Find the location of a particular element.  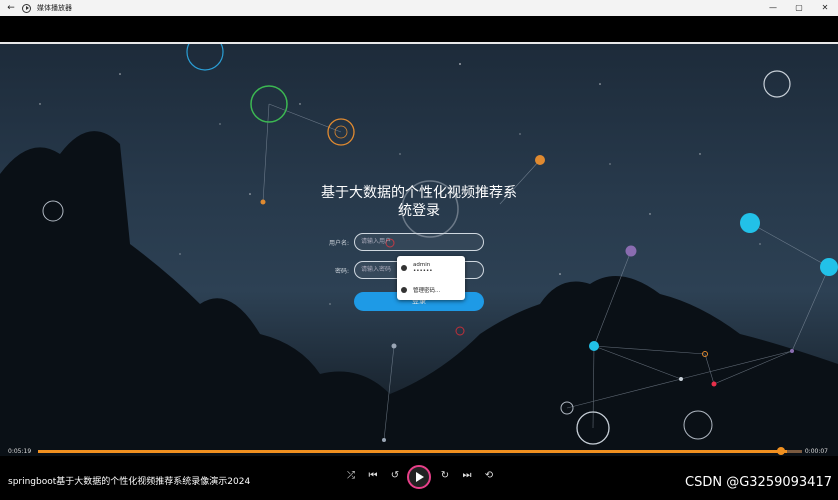

login-title-line1: 基于大数据的个性化视频推荐系 is located at coordinates (419, 193).